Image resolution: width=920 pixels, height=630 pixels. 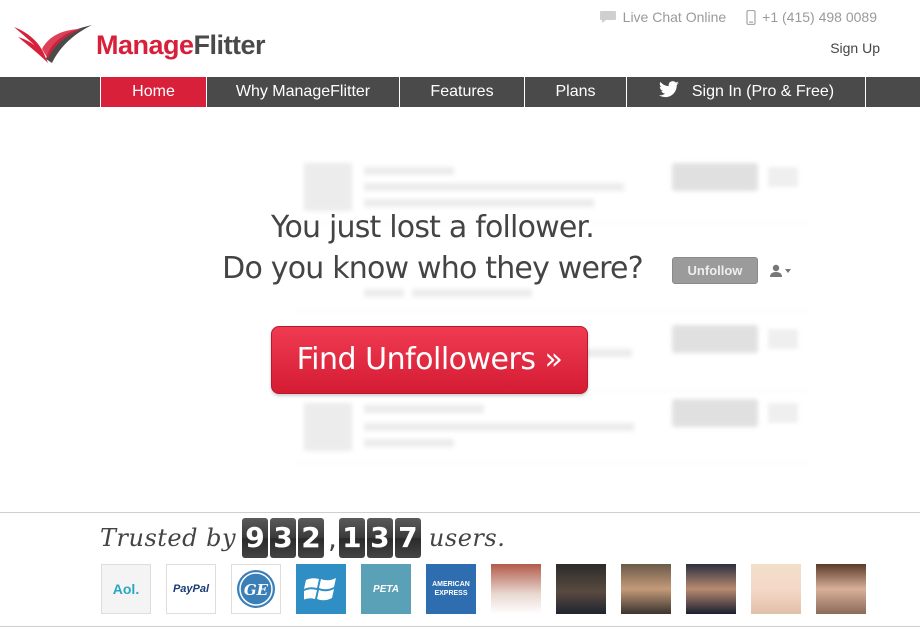 What do you see at coordinates (575, 92) in the screenshot?
I see `nav-plans: Plans` at bounding box center [575, 92].